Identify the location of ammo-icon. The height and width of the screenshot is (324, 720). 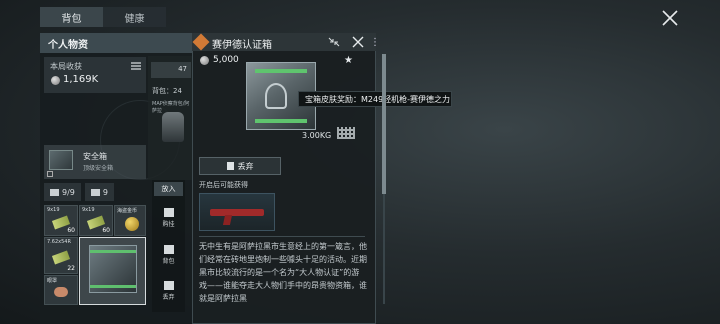
(61, 257).